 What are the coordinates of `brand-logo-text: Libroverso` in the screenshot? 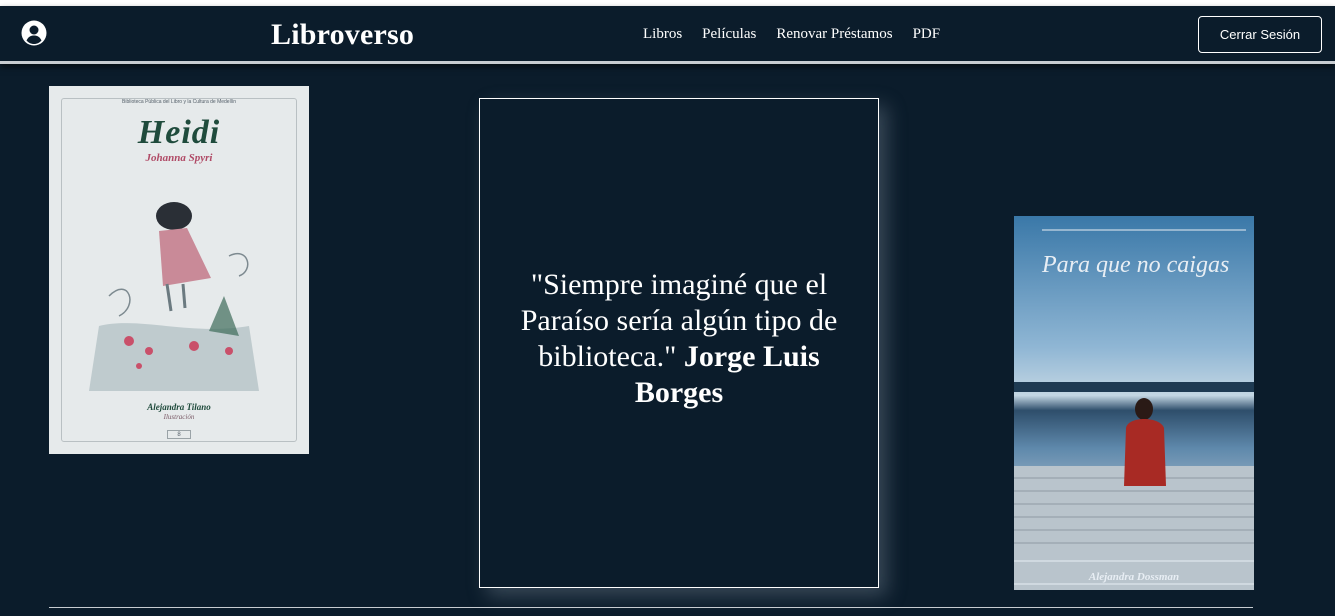 It's located at (342, 35).